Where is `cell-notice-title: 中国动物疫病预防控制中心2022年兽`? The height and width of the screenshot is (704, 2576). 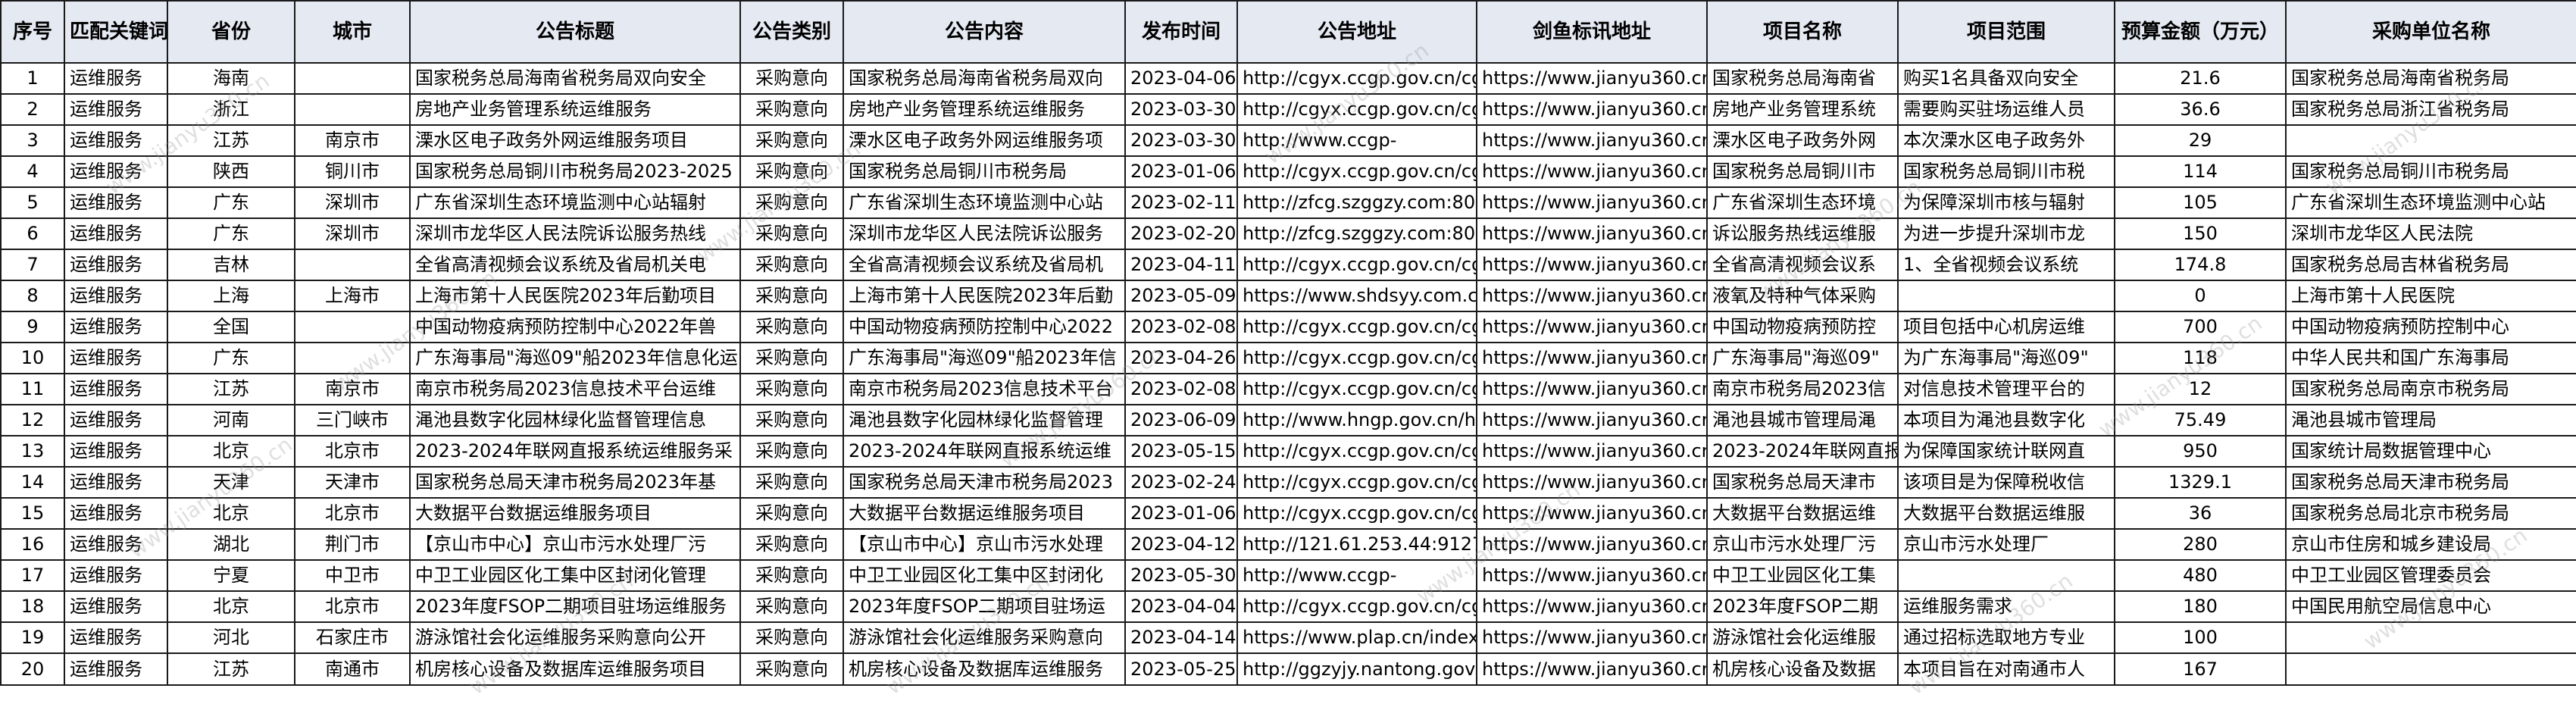 cell-notice-title: 中国动物疫病预防控制中心2022年兽 is located at coordinates (575, 327).